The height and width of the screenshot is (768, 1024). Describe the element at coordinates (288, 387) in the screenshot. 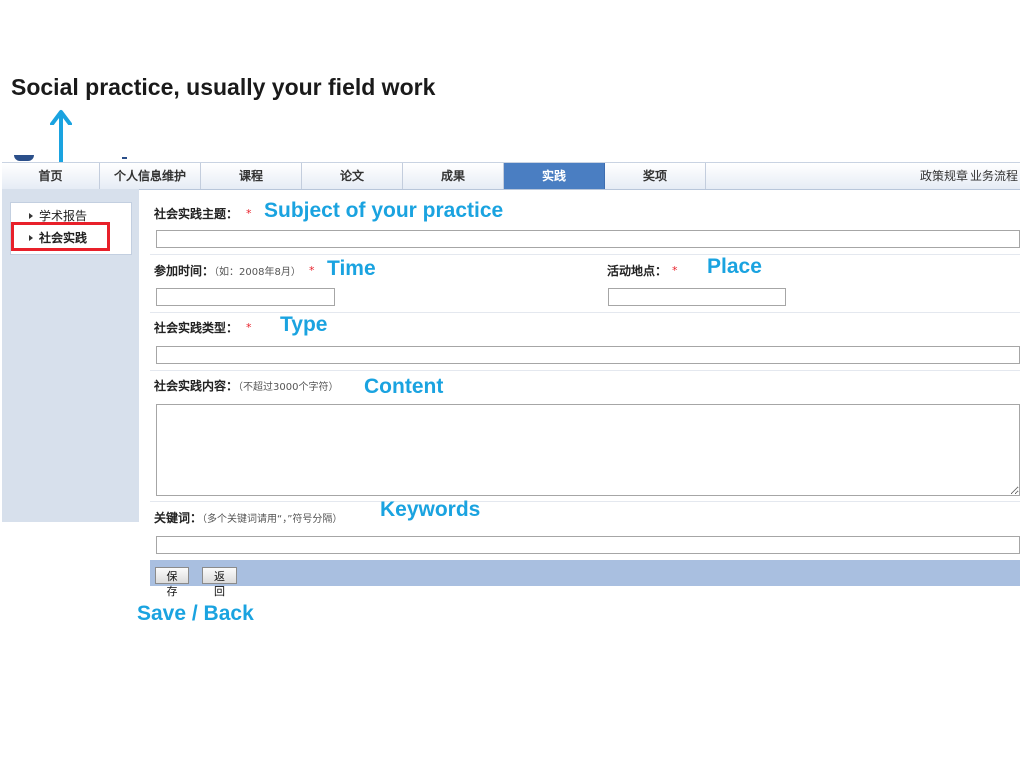

I see `content-hint: （不超过3000个字符）` at that location.